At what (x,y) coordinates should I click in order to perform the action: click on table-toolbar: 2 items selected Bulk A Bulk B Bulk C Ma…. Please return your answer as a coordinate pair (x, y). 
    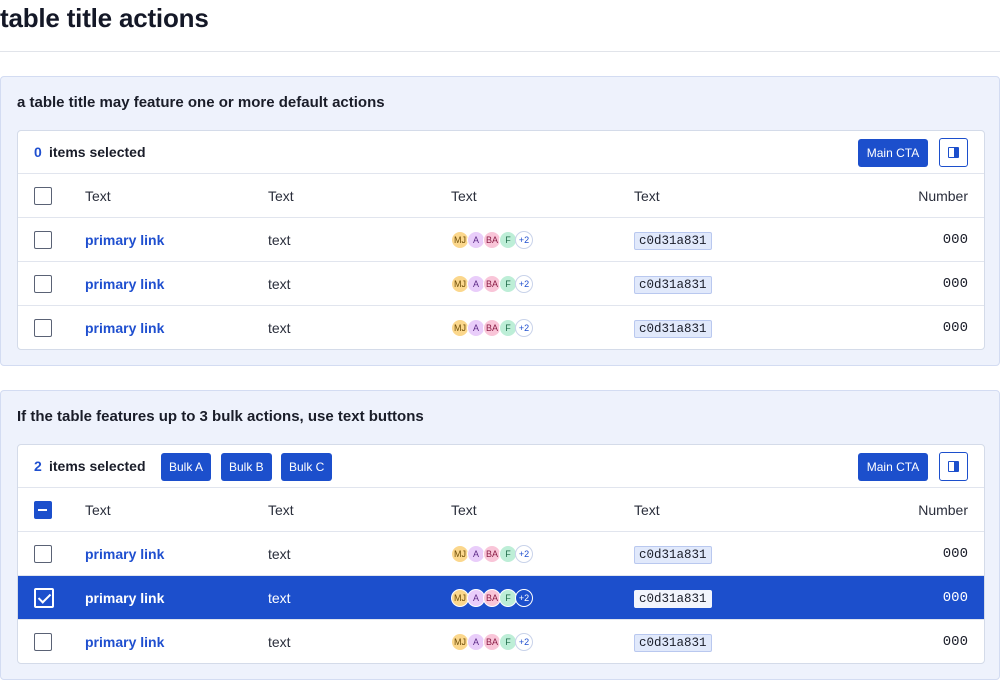
    Looking at the image, I should click on (501, 466).